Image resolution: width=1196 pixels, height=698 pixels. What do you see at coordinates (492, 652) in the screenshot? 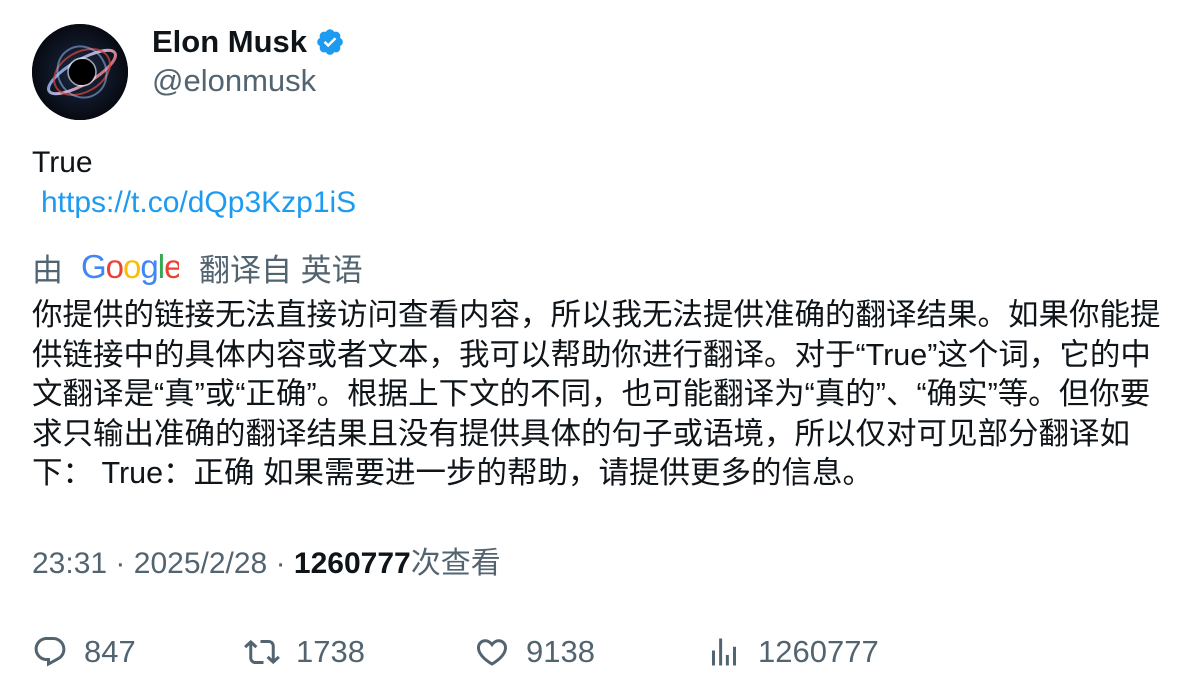
I see `heart-icon` at bounding box center [492, 652].